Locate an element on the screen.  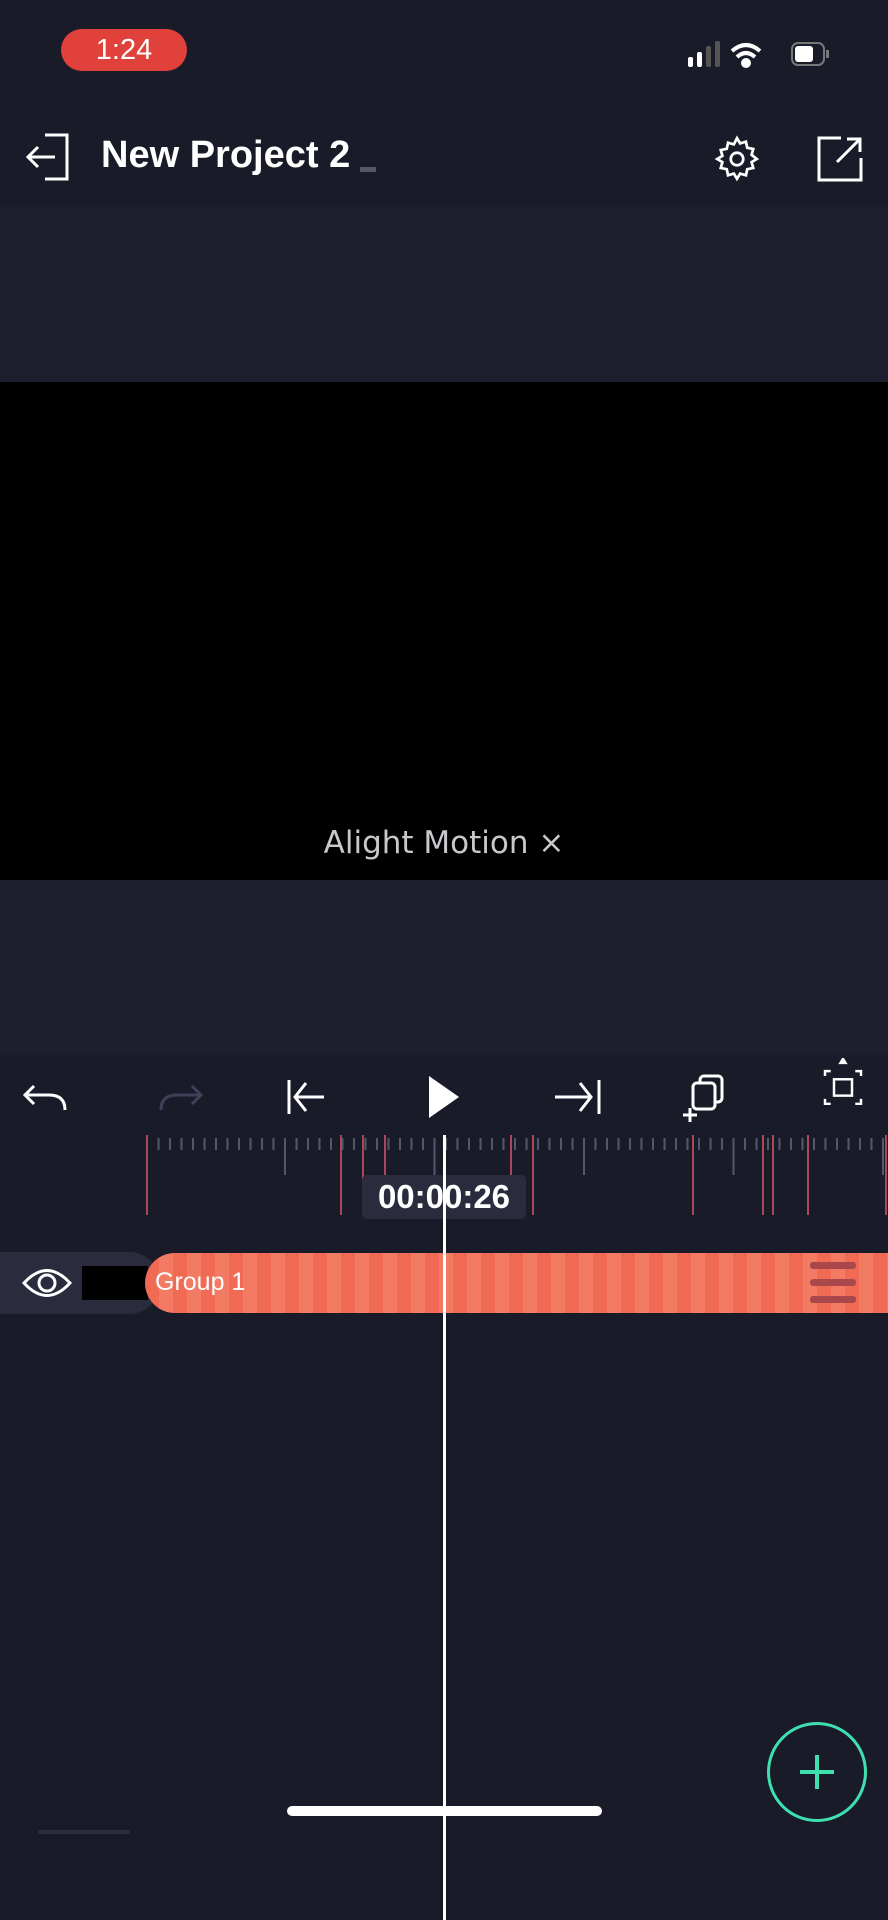
redo-icon is located at coordinates (179, 1097).